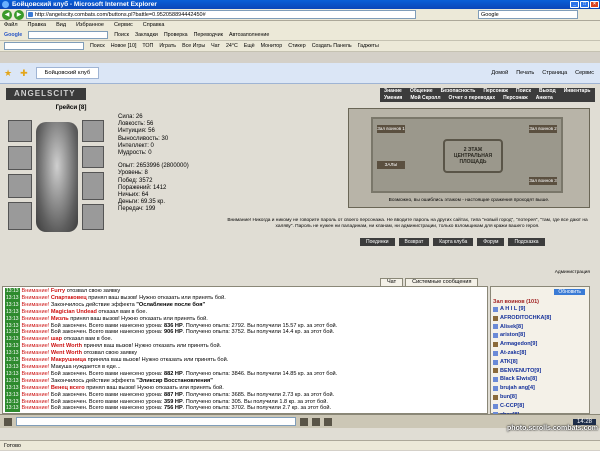 This screenshot has height=451, width=600. What do you see at coordinates (215, 46) in the screenshot?
I see `chat-button: Чат` at bounding box center [215, 46].